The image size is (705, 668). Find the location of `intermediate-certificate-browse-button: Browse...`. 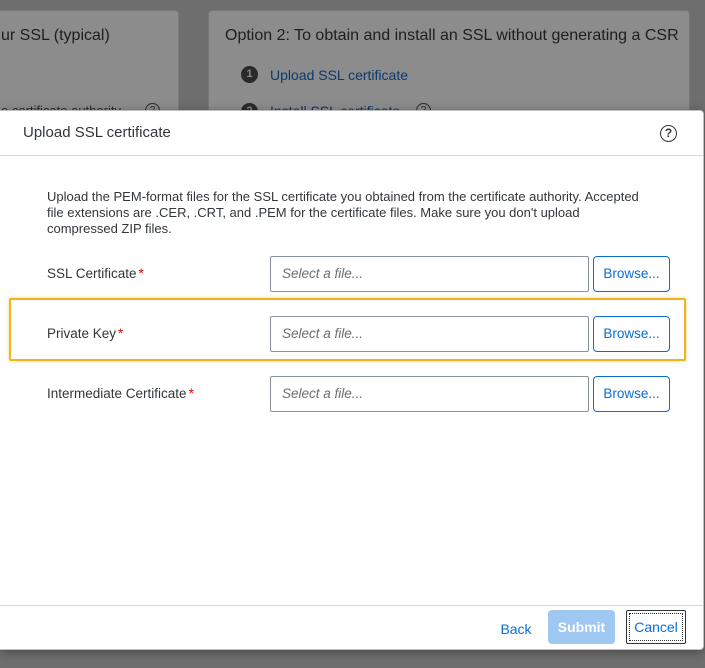

intermediate-certificate-browse-button: Browse... is located at coordinates (631, 394).